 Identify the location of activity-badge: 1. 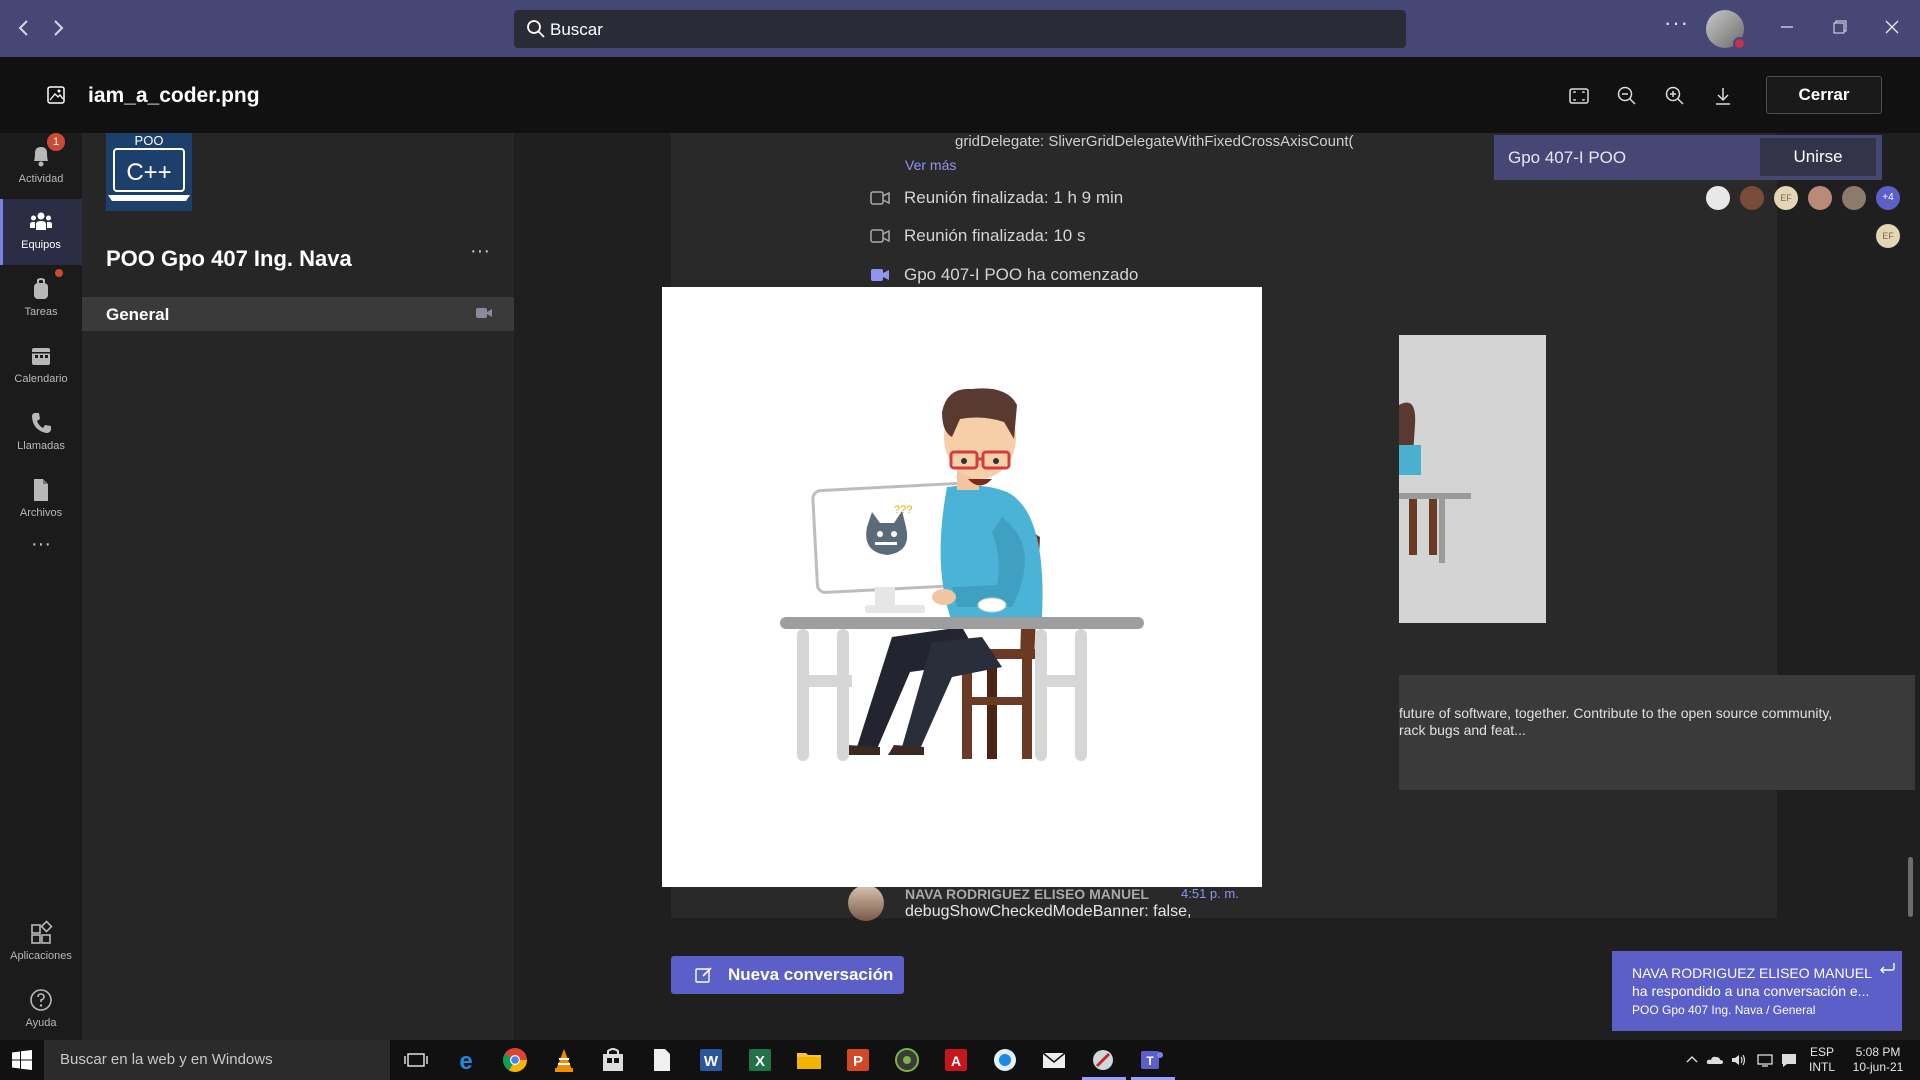
(56, 142).